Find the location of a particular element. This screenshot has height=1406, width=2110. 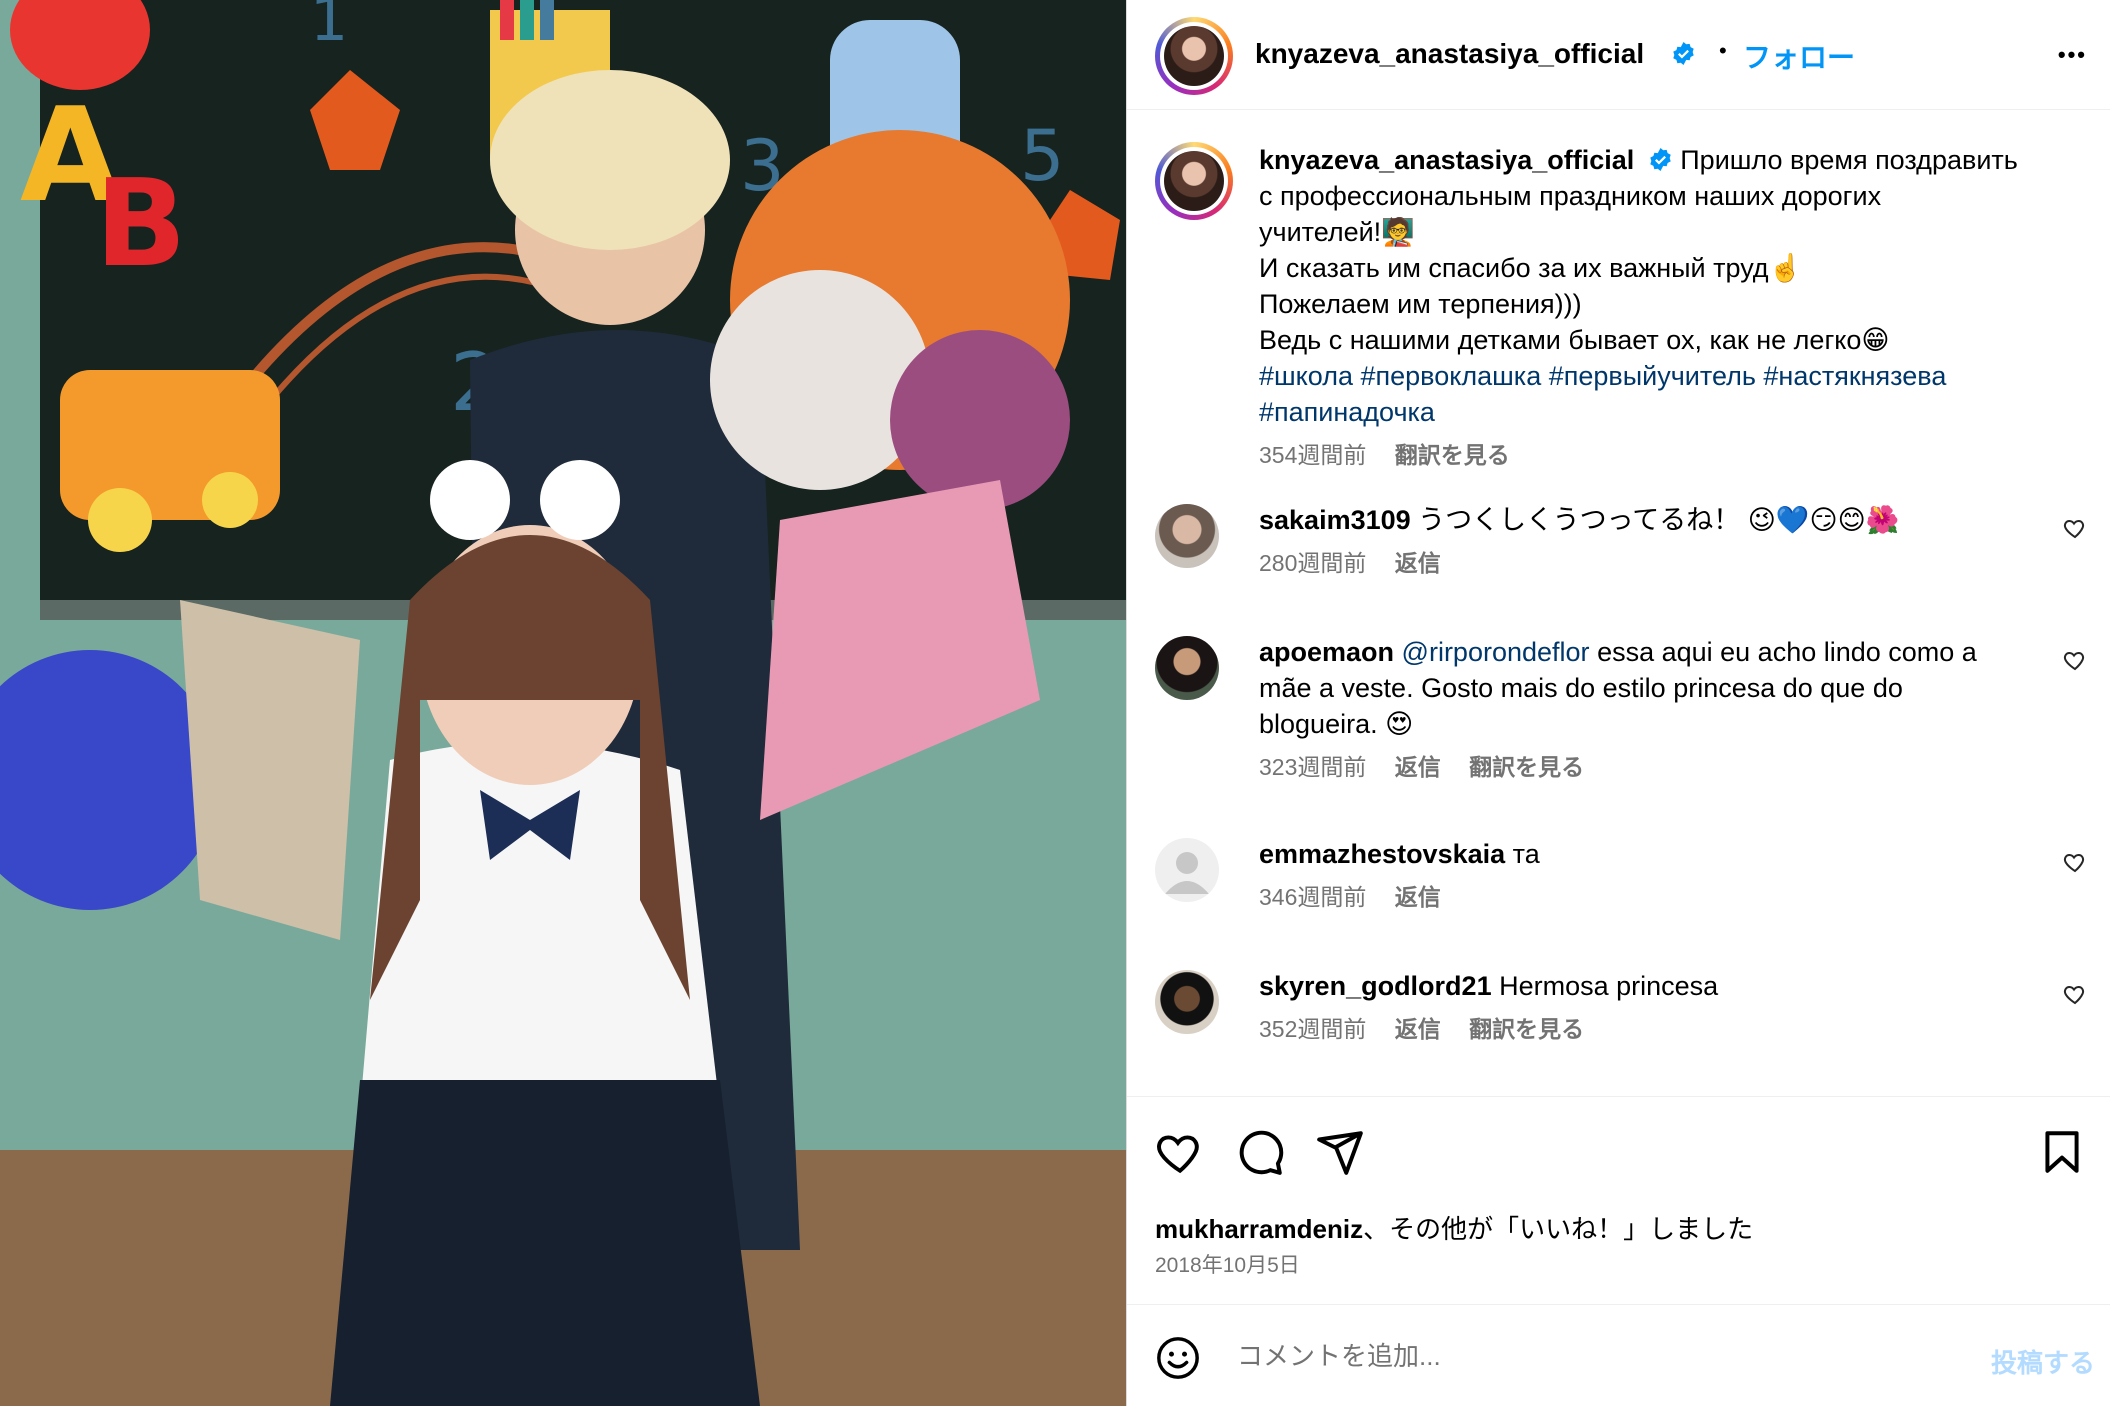

svg-text: 1 is located at coordinates (329, 27).